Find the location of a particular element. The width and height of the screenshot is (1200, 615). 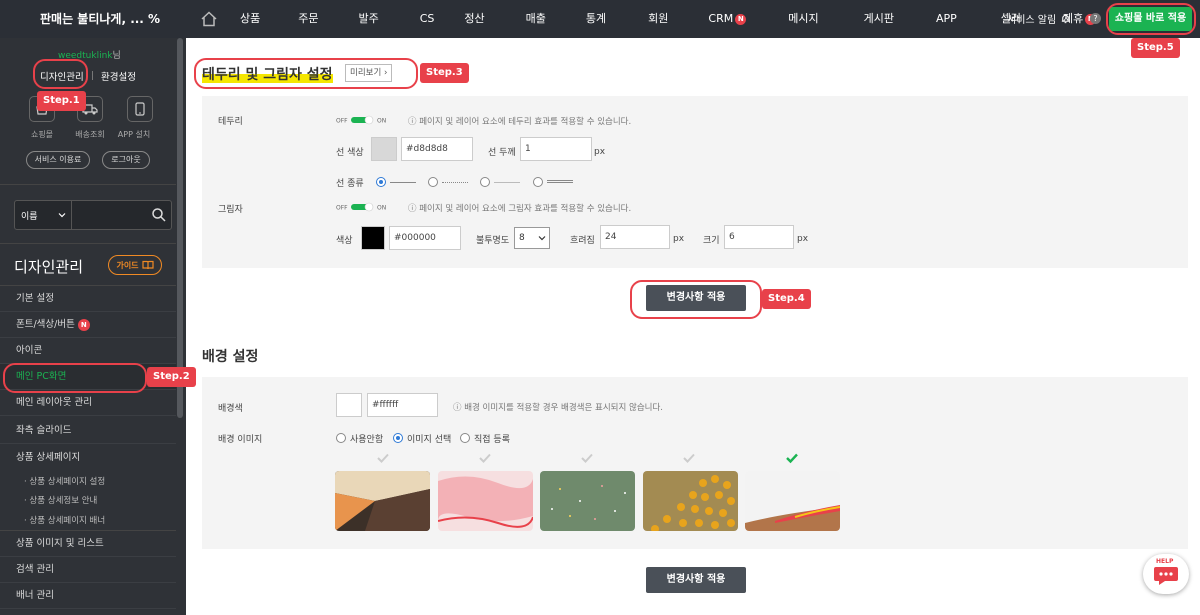

sidebar-divider is located at coordinates (88, 184).